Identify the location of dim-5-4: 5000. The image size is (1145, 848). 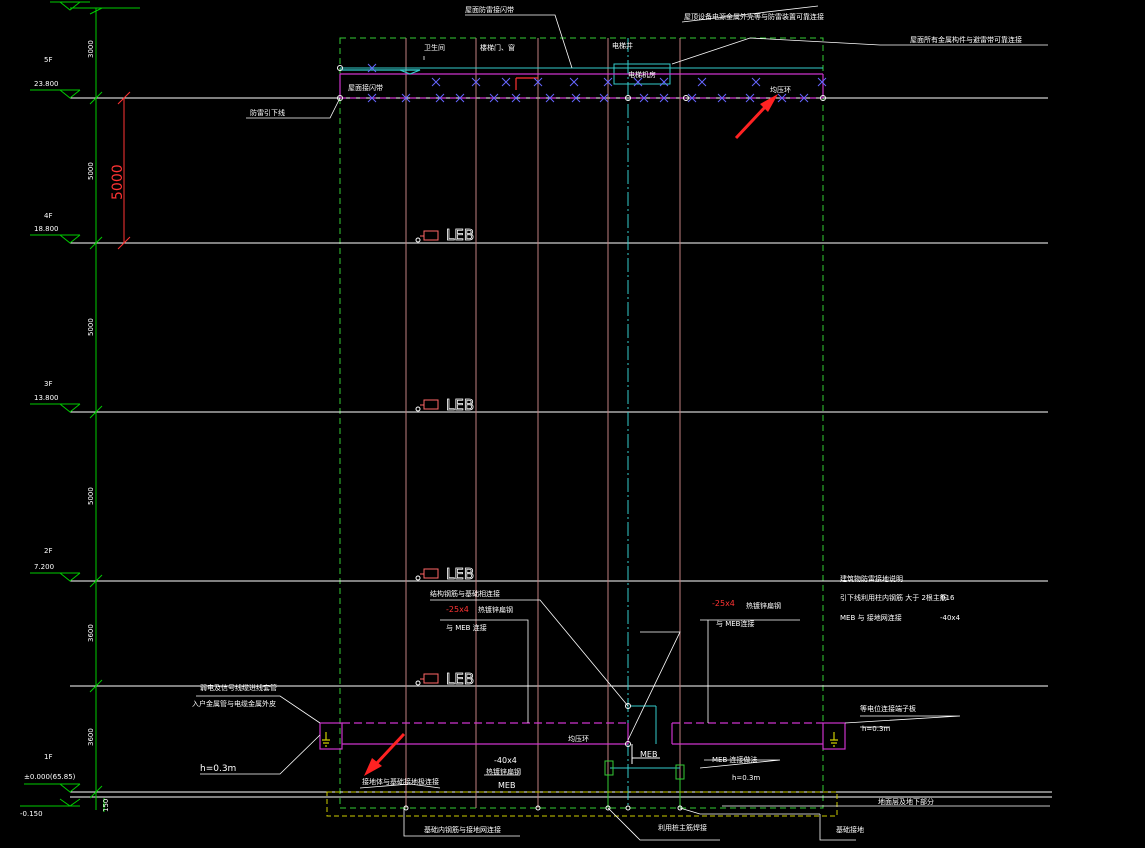
(91, 171).